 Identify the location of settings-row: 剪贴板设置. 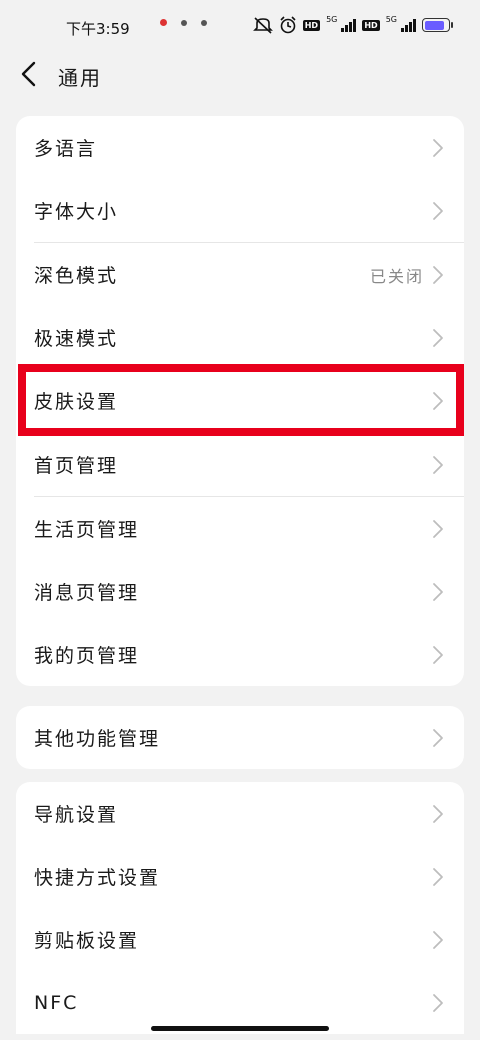
(240, 939).